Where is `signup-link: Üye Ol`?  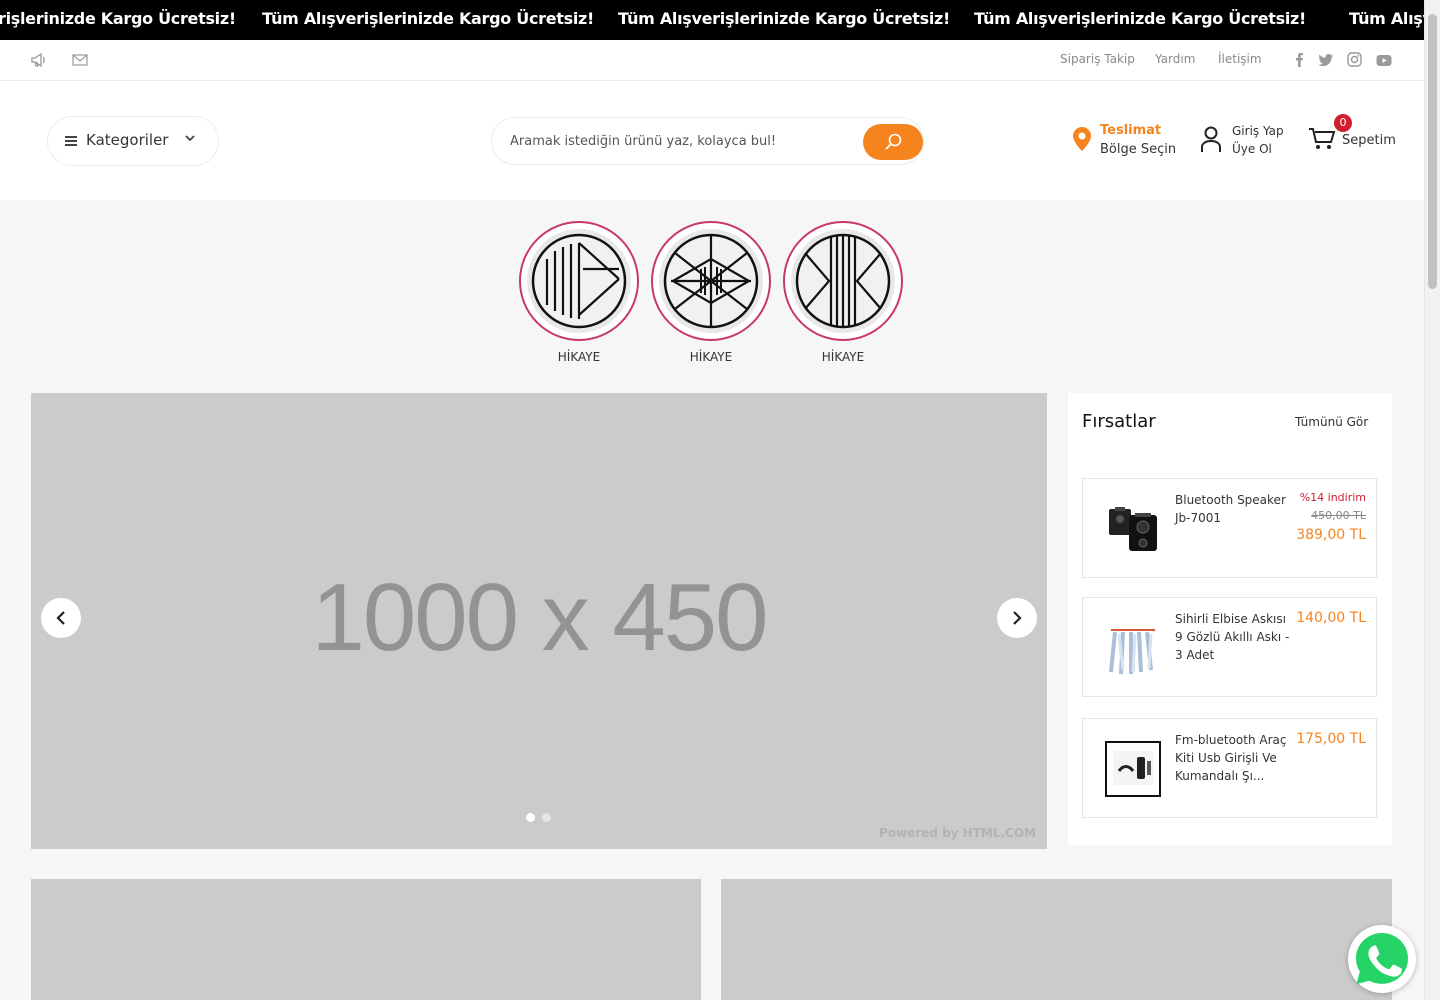
signup-link: Üye Ol is located at coordinates (1252, 149).